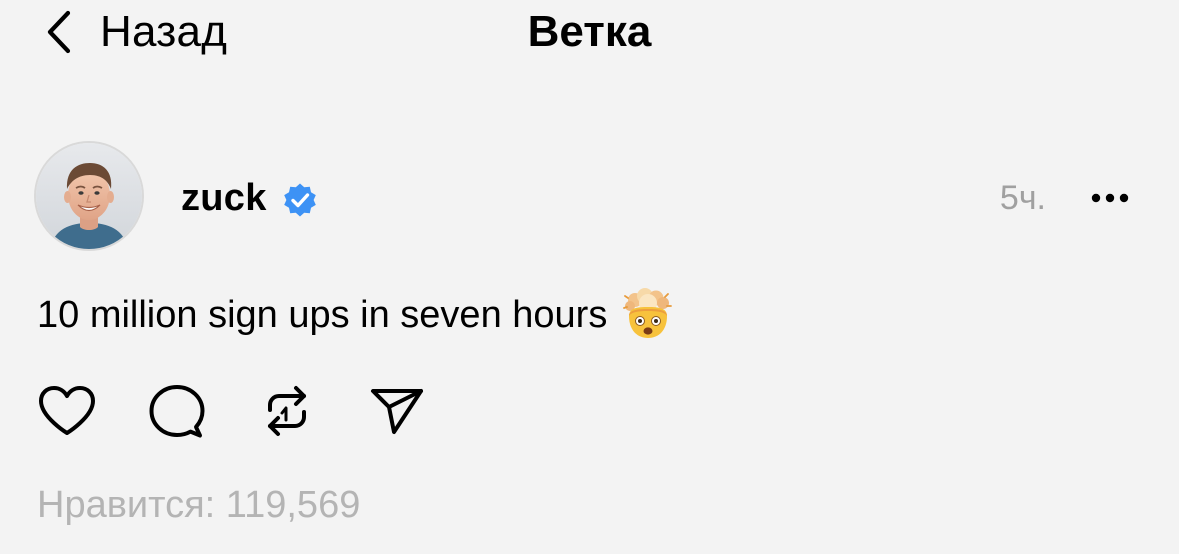  What do you see at coordinates (224, 198) in the screenshot?
I see `username: zuck` at bounding box center [224, 198].